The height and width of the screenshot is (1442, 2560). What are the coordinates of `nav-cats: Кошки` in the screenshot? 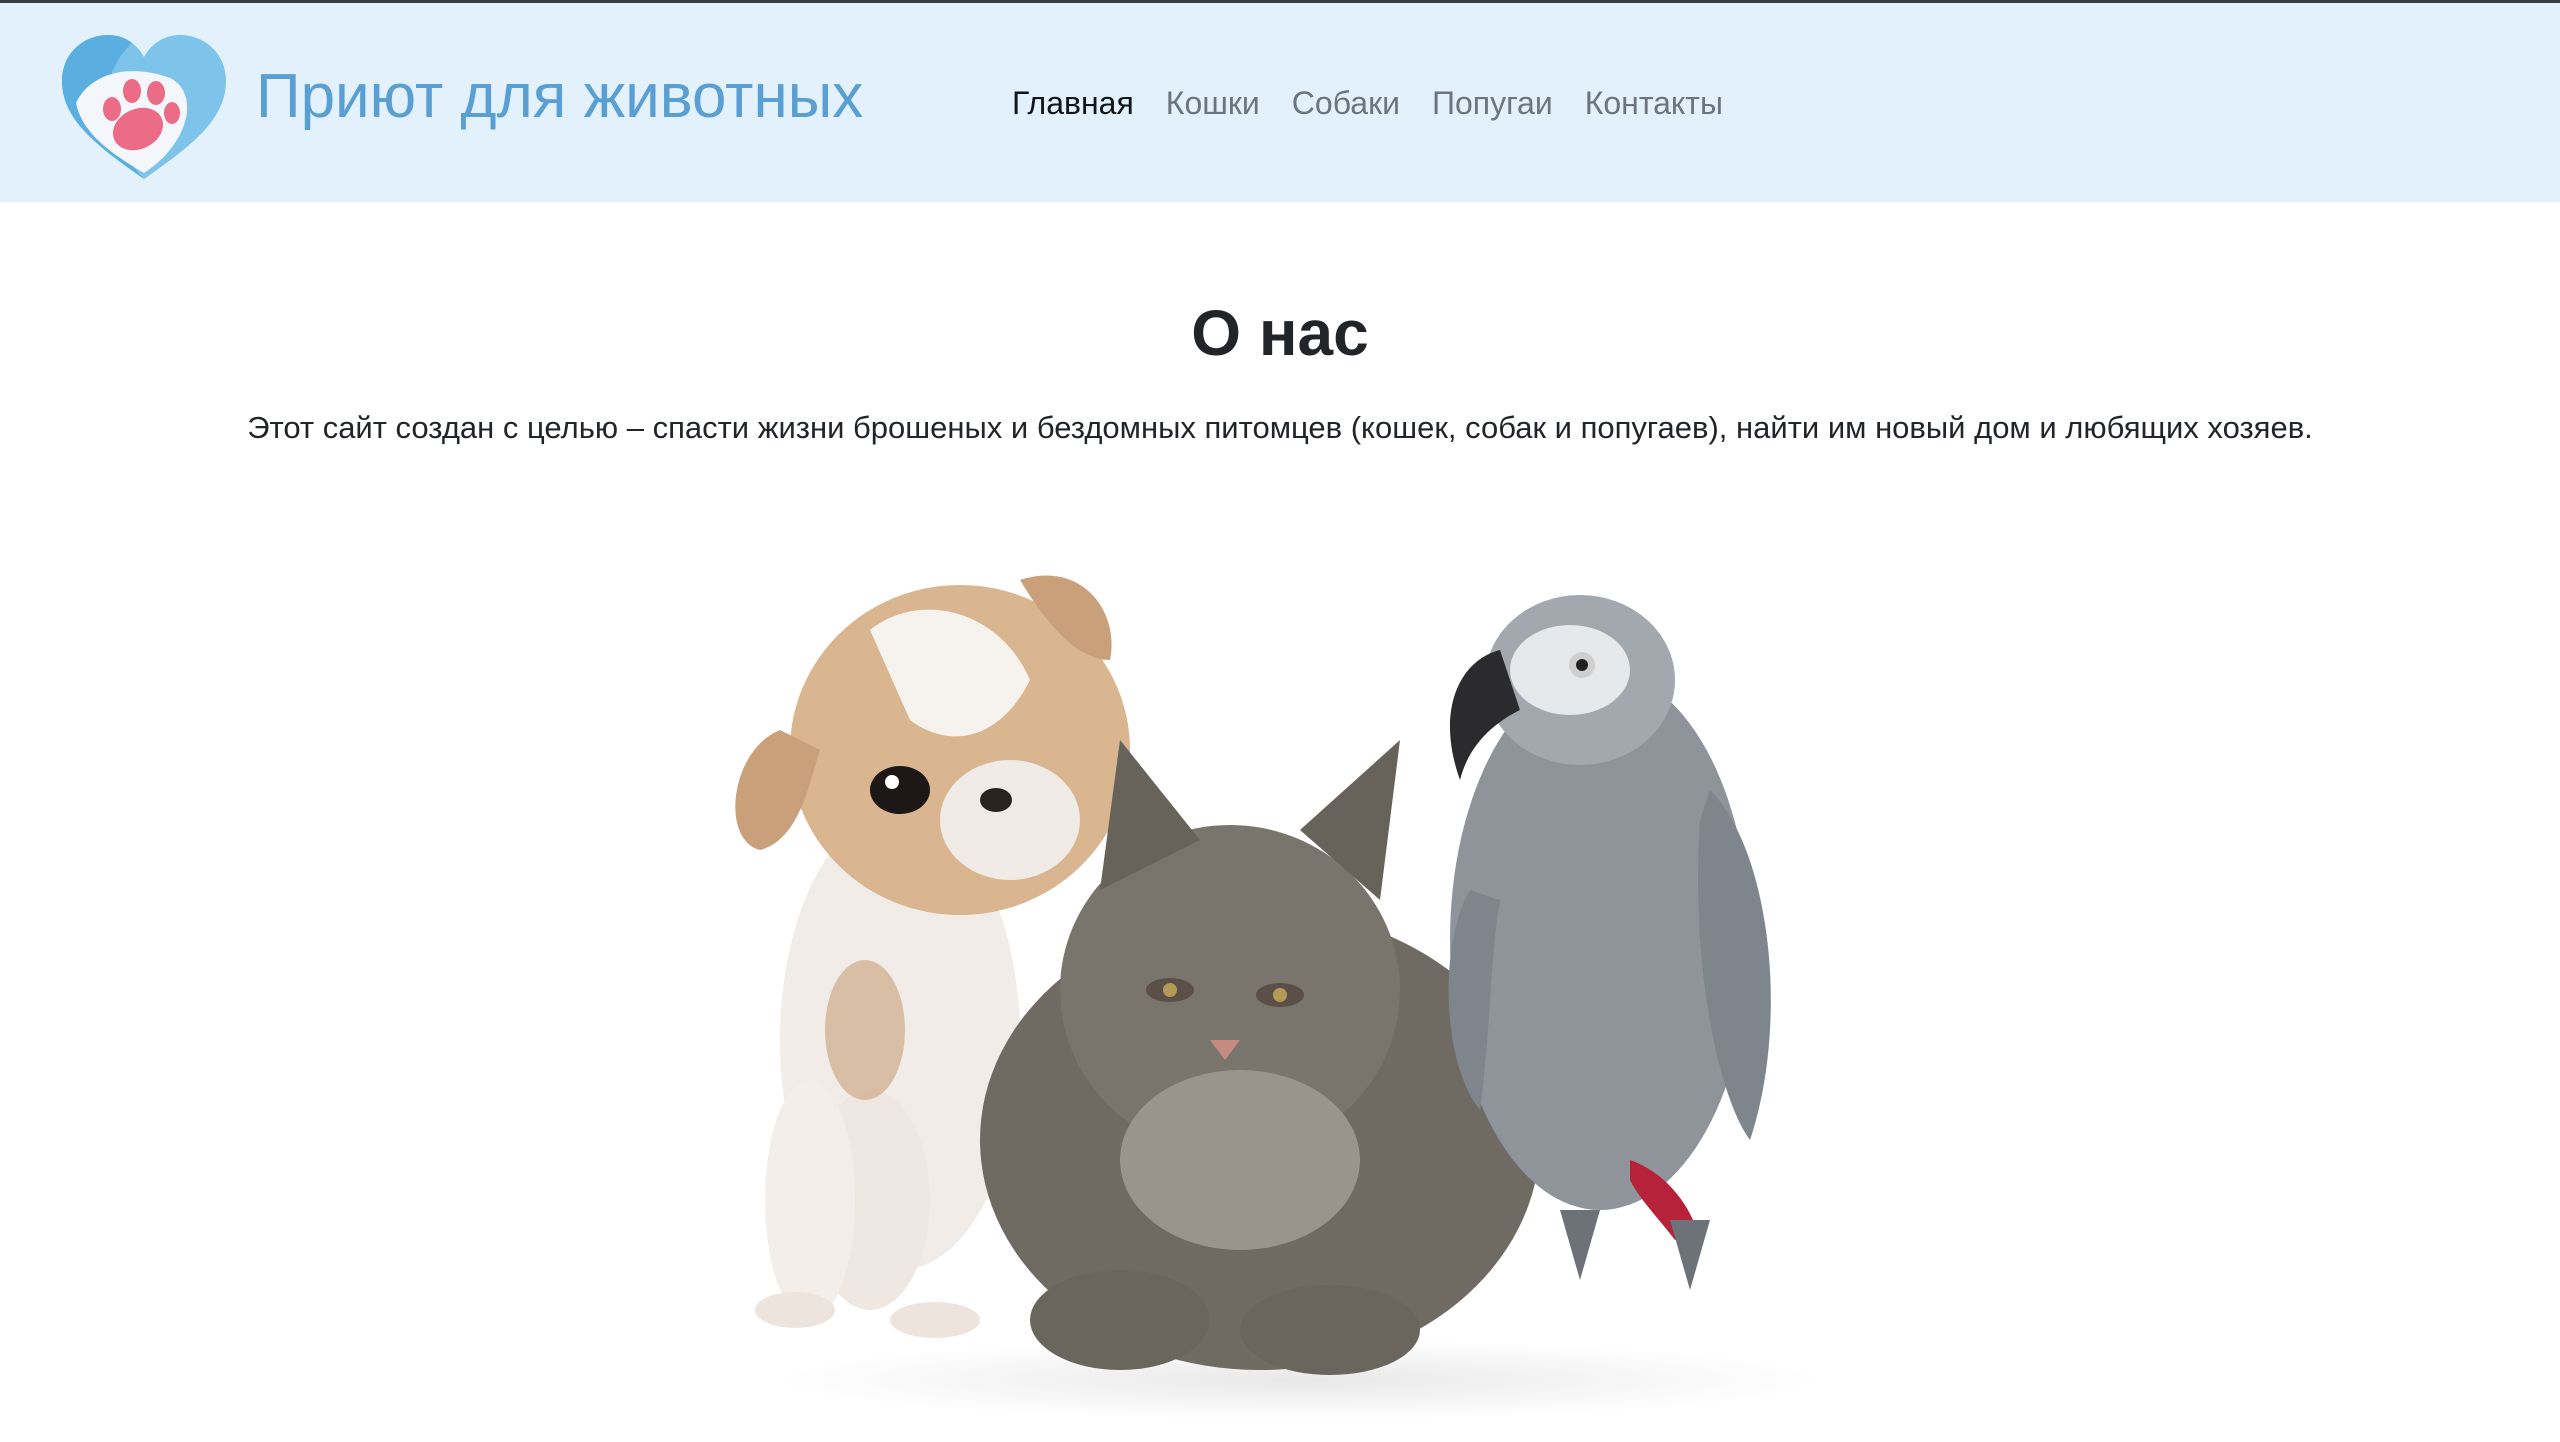 It's located at (1213, 103).